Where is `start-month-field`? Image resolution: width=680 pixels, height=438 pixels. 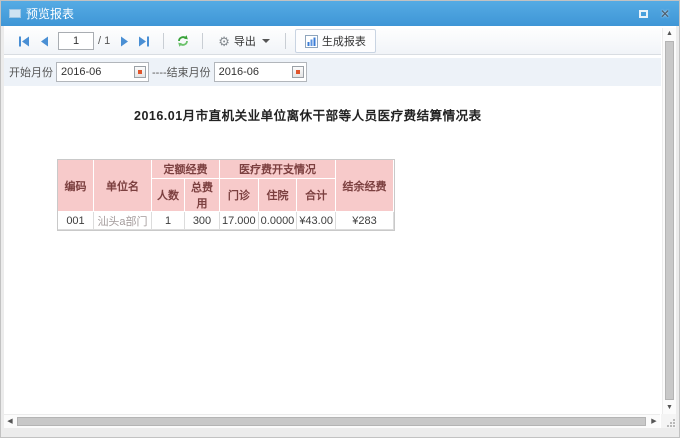
start-month-field is located at coordinates (102, 72).